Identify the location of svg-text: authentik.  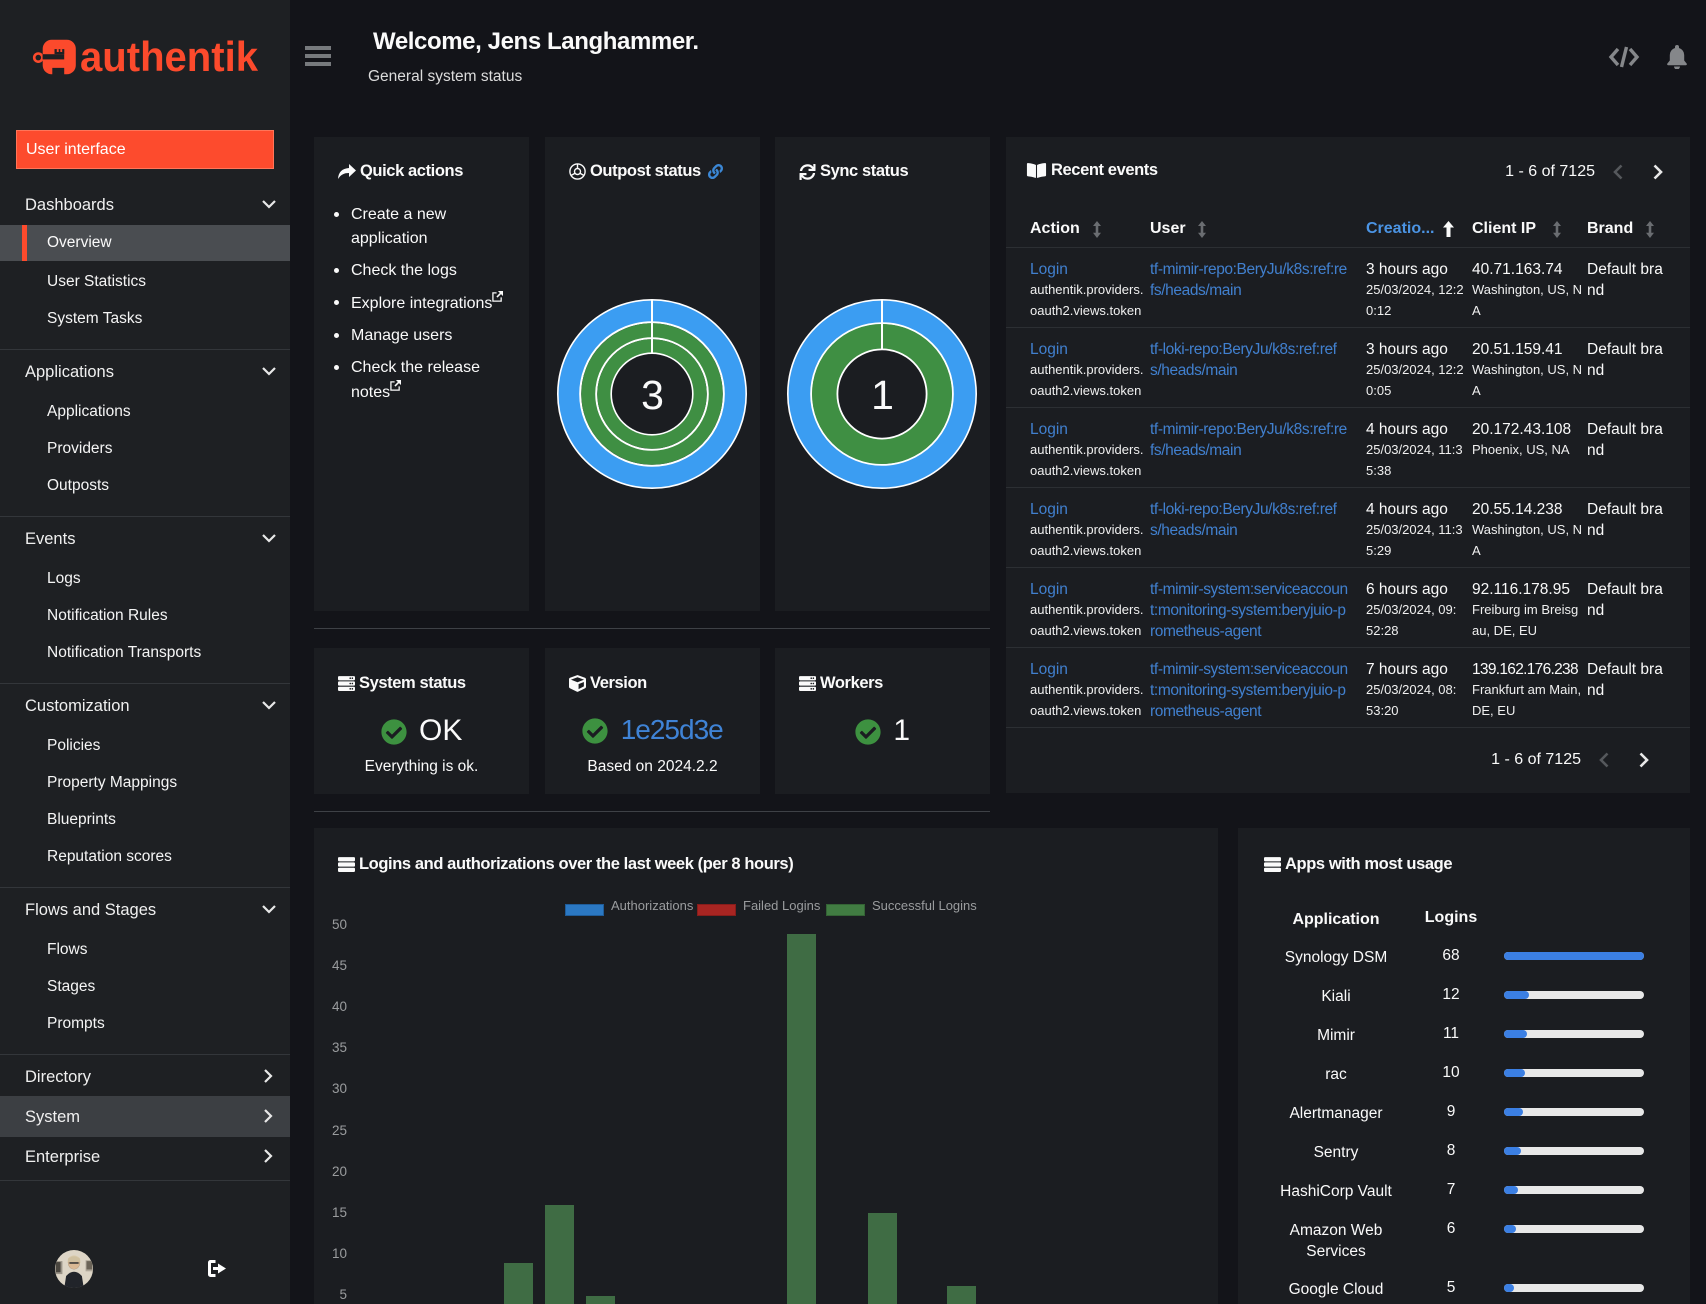
(169, 56).